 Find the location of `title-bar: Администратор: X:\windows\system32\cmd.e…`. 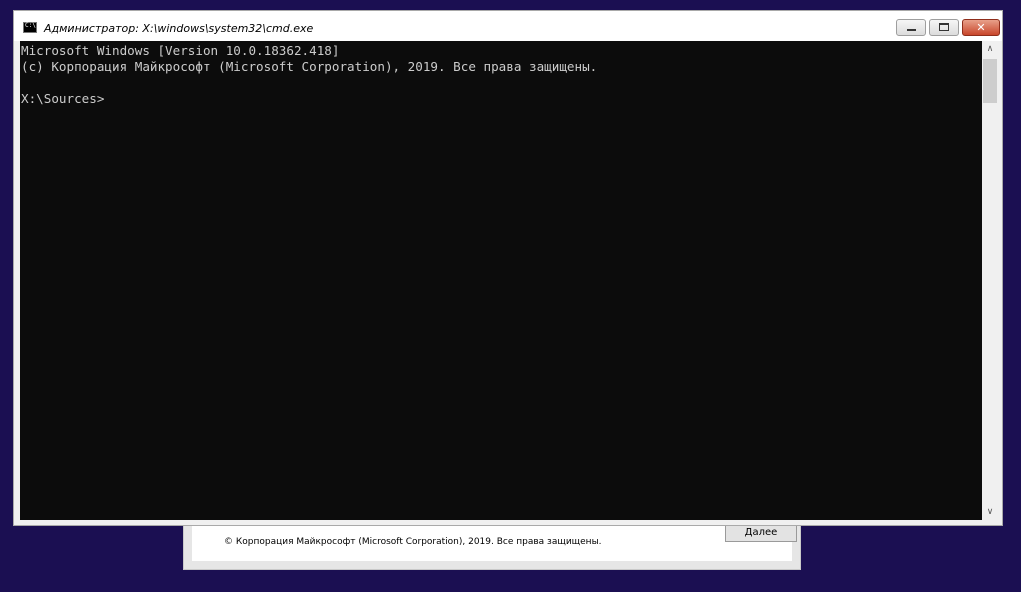

title-bar: Администратор: X:\windows\system32\cmd.e… is located at coordinates (508, 26).